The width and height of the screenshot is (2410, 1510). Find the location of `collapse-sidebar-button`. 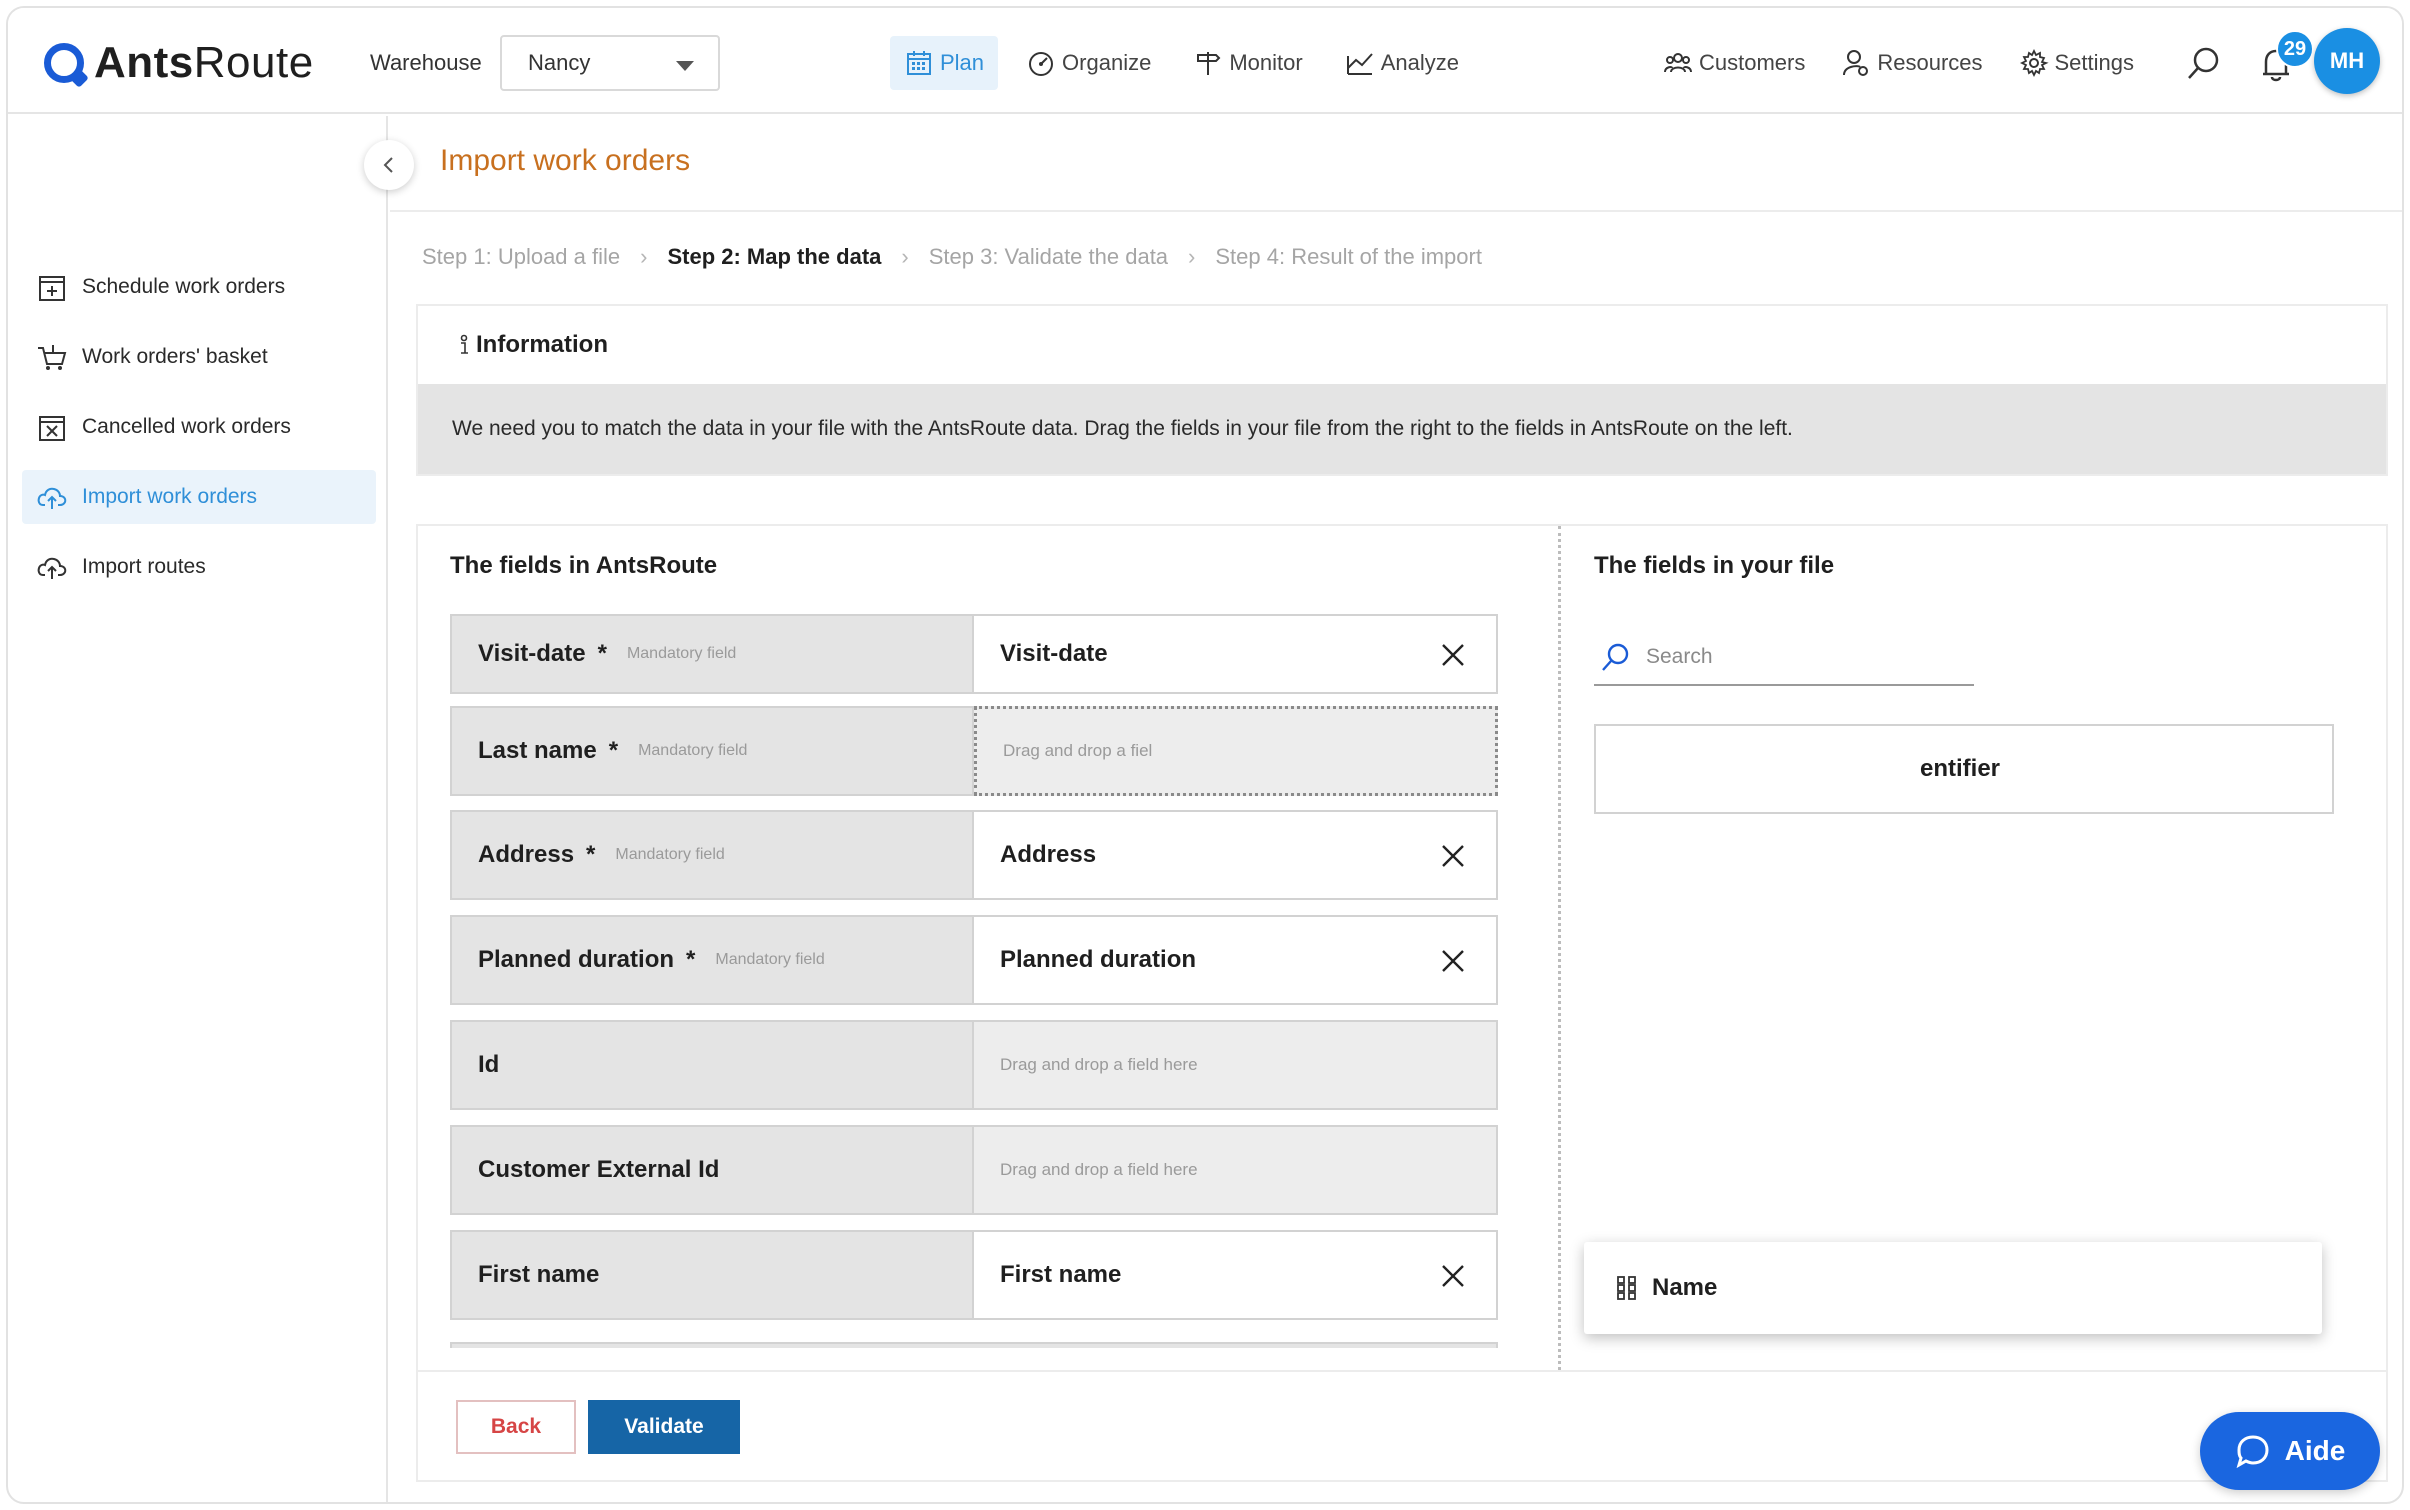

collapse-sidebar-button is located at coordinates (389, 165).